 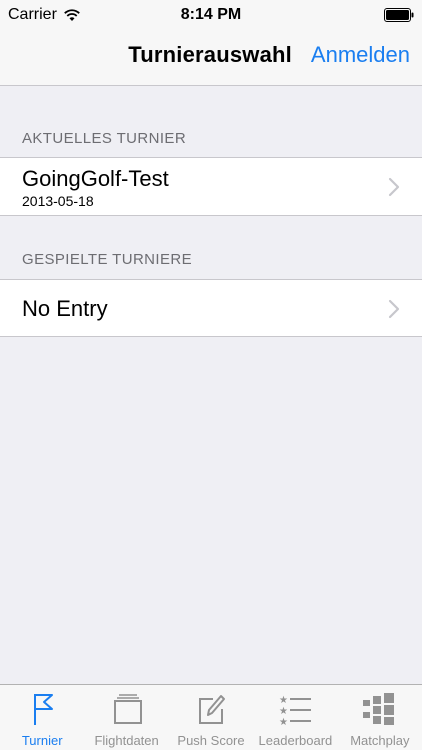 I want to click on tab-label: Leaderboard, so click(x=295, y=740).